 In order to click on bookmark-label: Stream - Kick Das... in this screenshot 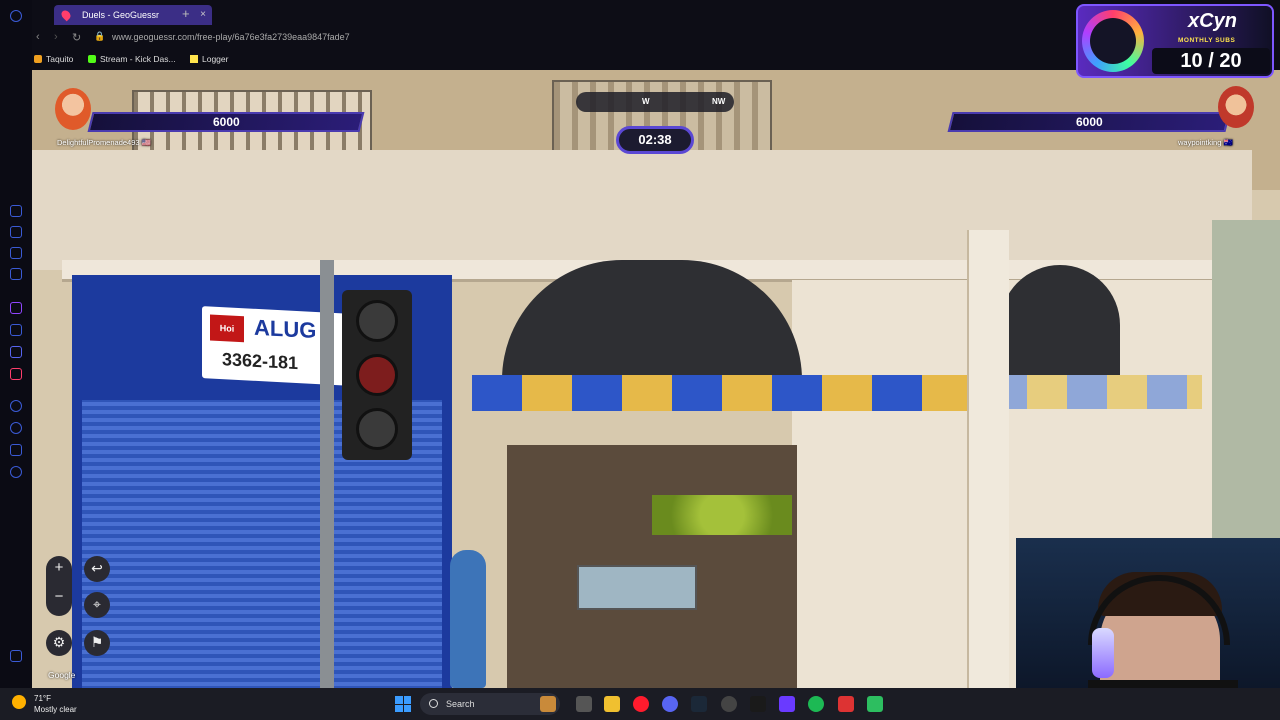, I will do `click(138, 59)`.